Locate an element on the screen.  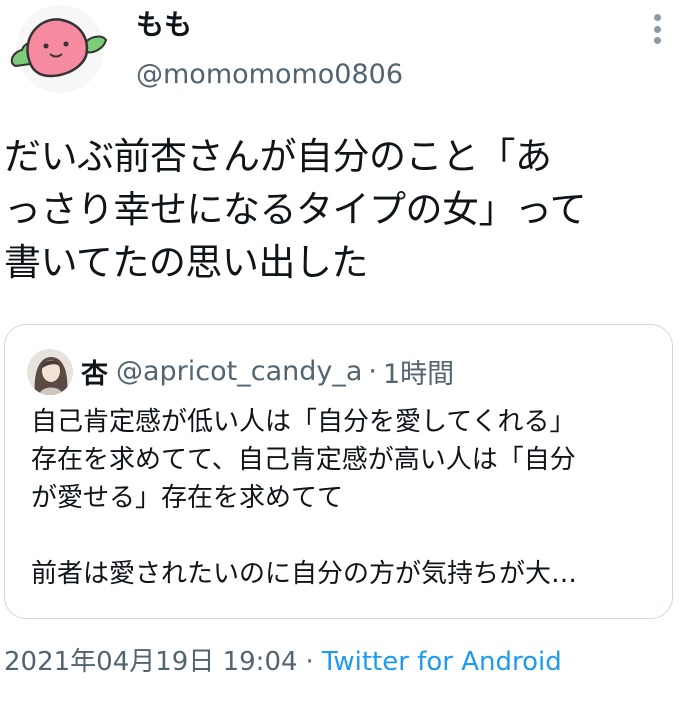
tweet-meta: 2021年04月19日 19:04 · Twitter for Android is located at coordinates (283, 662).